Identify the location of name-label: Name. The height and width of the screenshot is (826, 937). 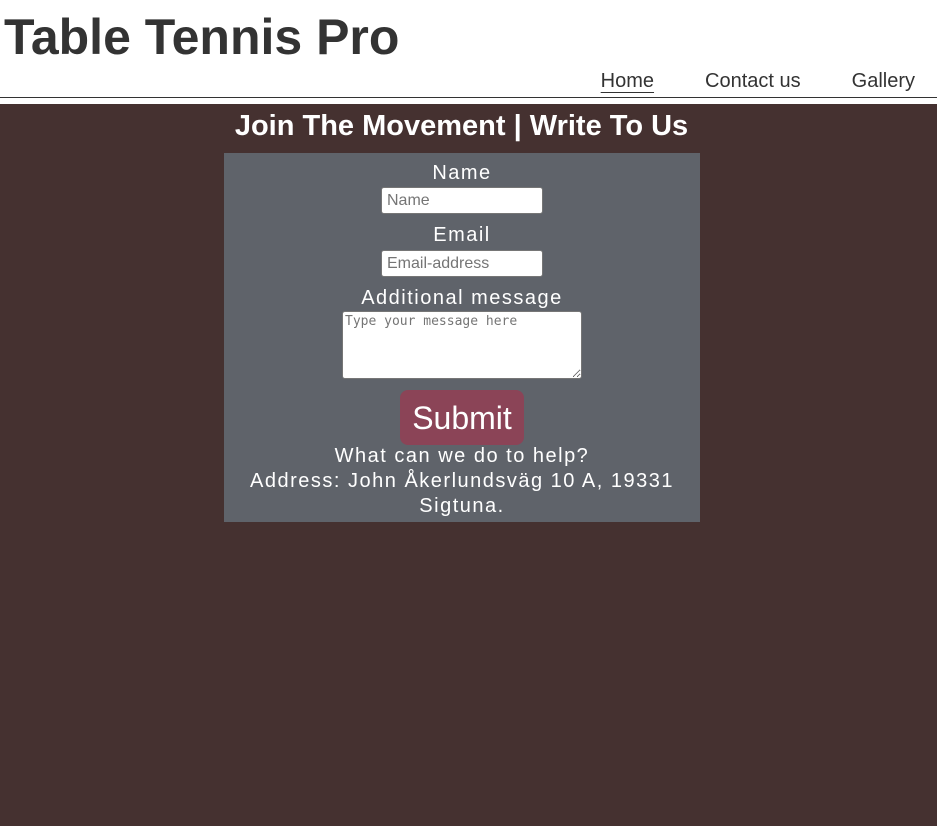
(462, 173).